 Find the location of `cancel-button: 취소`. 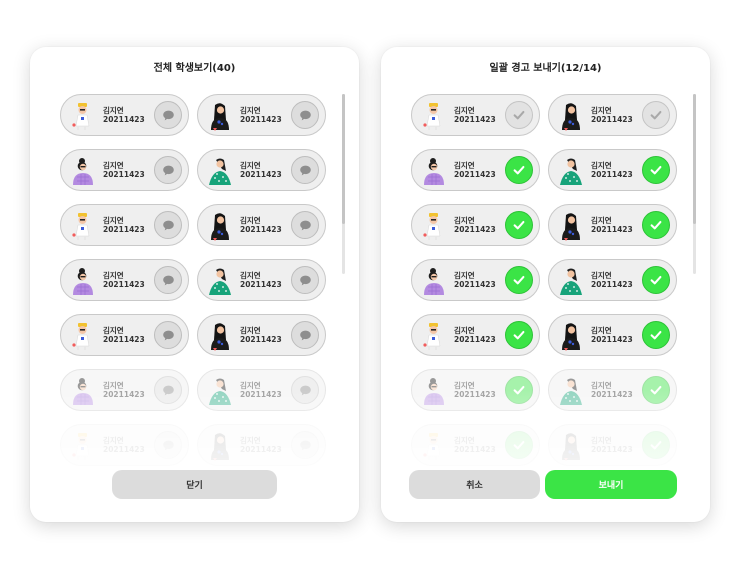

cancel-button: 취소 is located at coordinates (474, 484).